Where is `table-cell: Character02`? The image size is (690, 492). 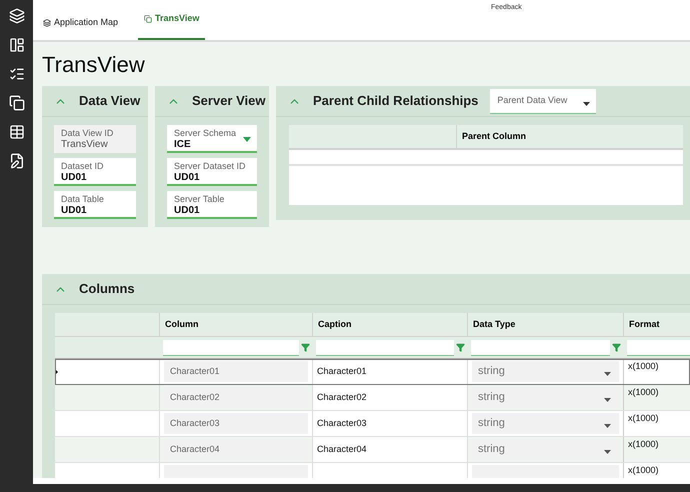 table-cell: Character02 is located at coordinates (236, 397).